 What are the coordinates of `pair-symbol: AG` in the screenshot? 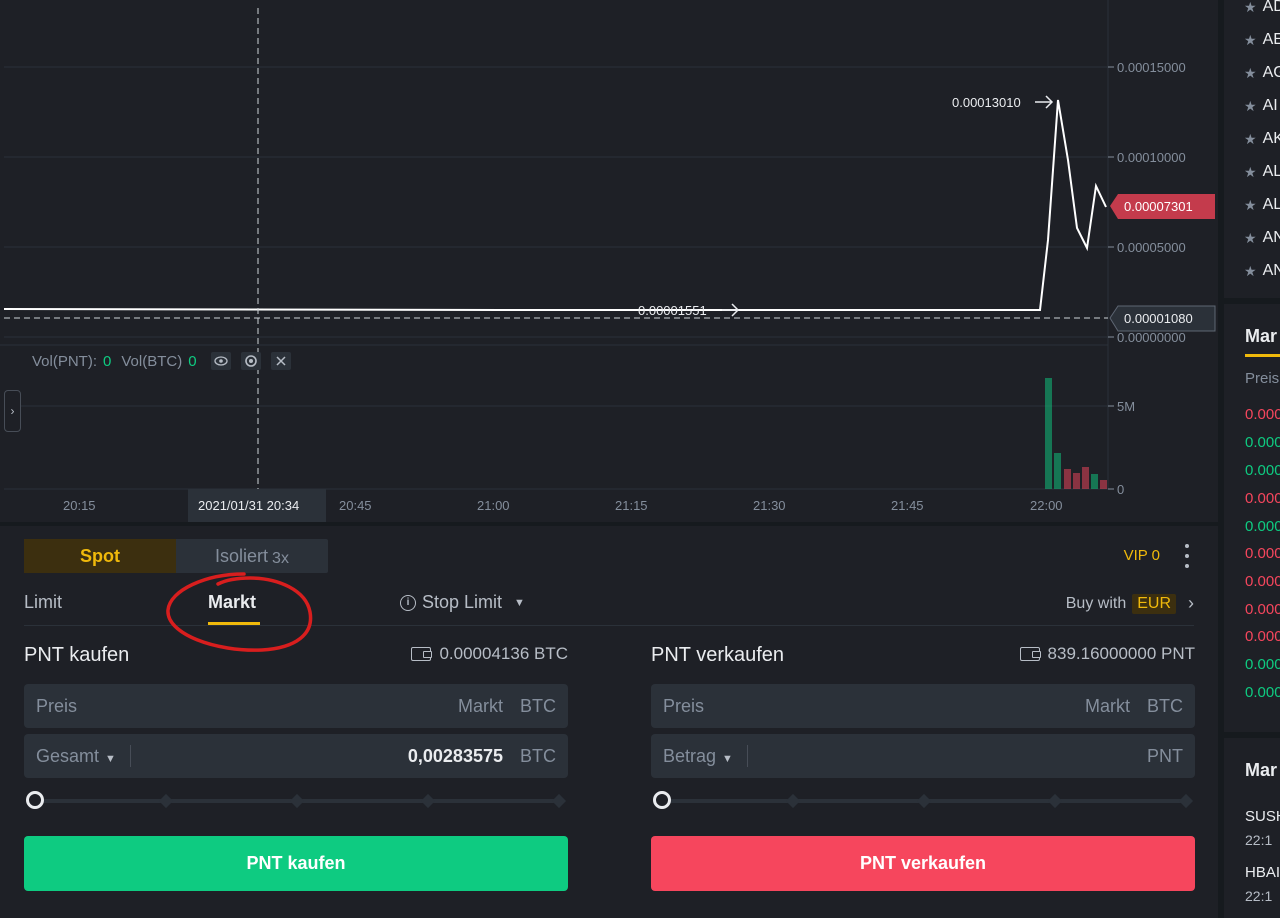 It's located at (1271, 72).